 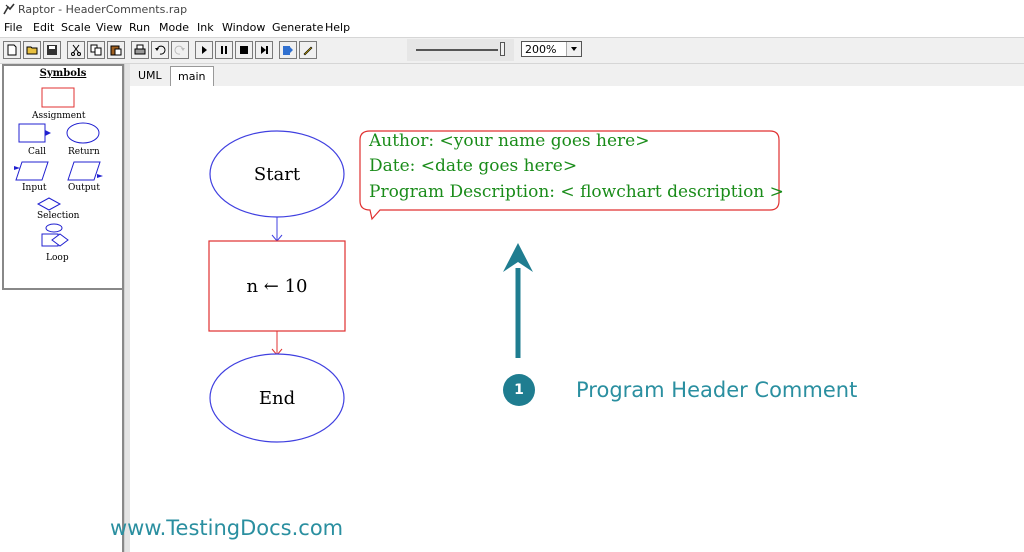 What do you see at coordinates (264, 50) in the screenshot?
I see `step-icon` at bounding box center [264, 50].